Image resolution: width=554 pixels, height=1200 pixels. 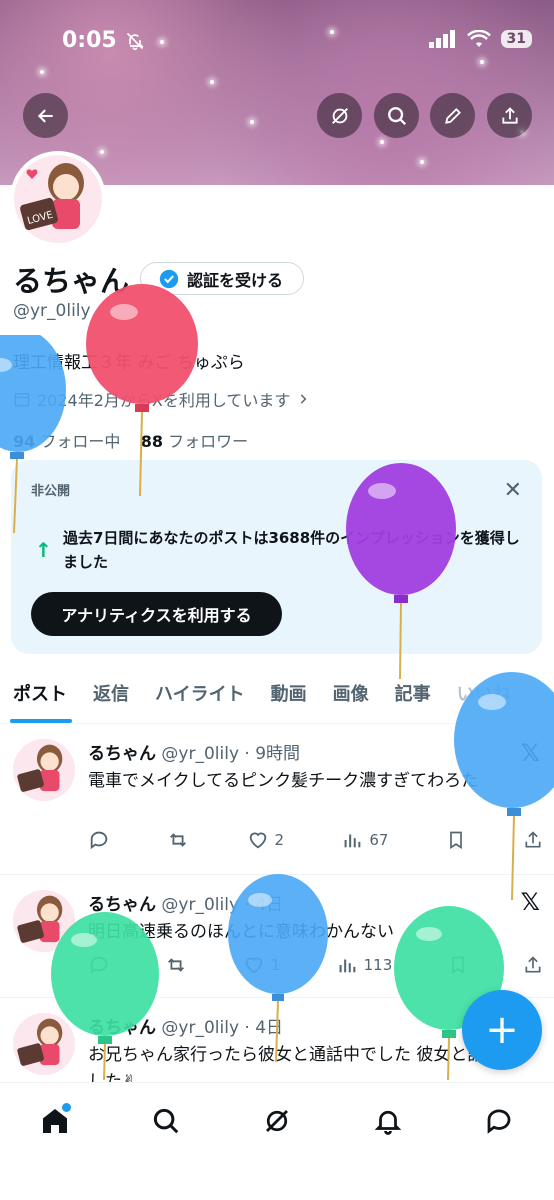 I want to click on wifi-icon, so click(x=478, y=38).